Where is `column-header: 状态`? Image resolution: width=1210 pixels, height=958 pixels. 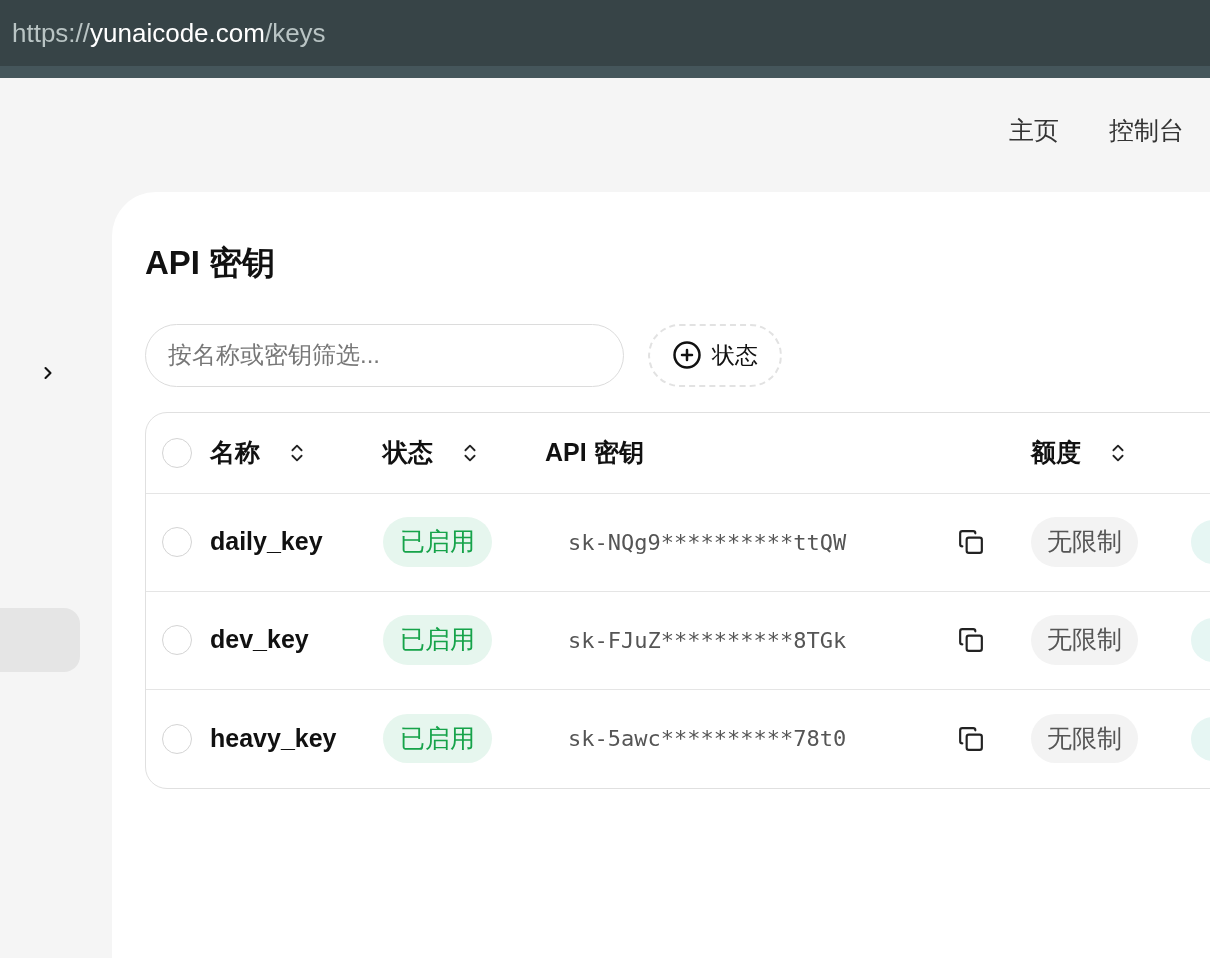
column-header: 状态 is located at coordinates (408, 452).